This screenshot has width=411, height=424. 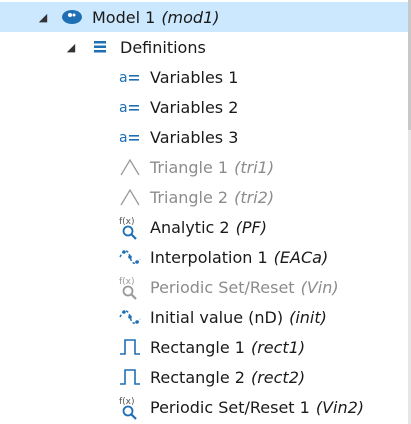 I want to click on tree-node-triangle-2: Triangle 2 (tri2), so click(x=204, y=197).